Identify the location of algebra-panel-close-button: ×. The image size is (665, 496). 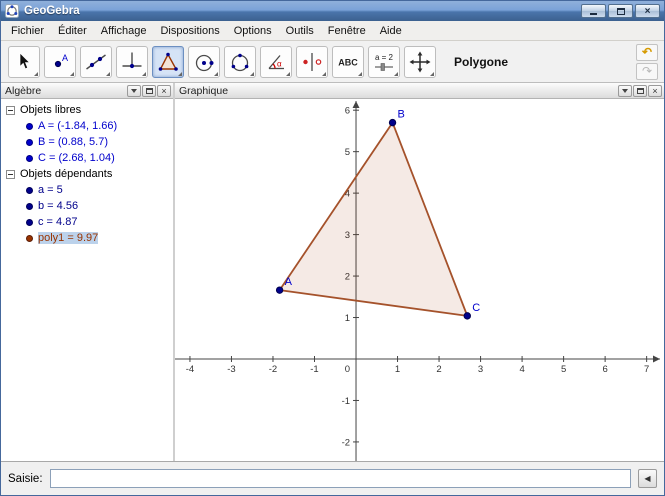
(164, 90).